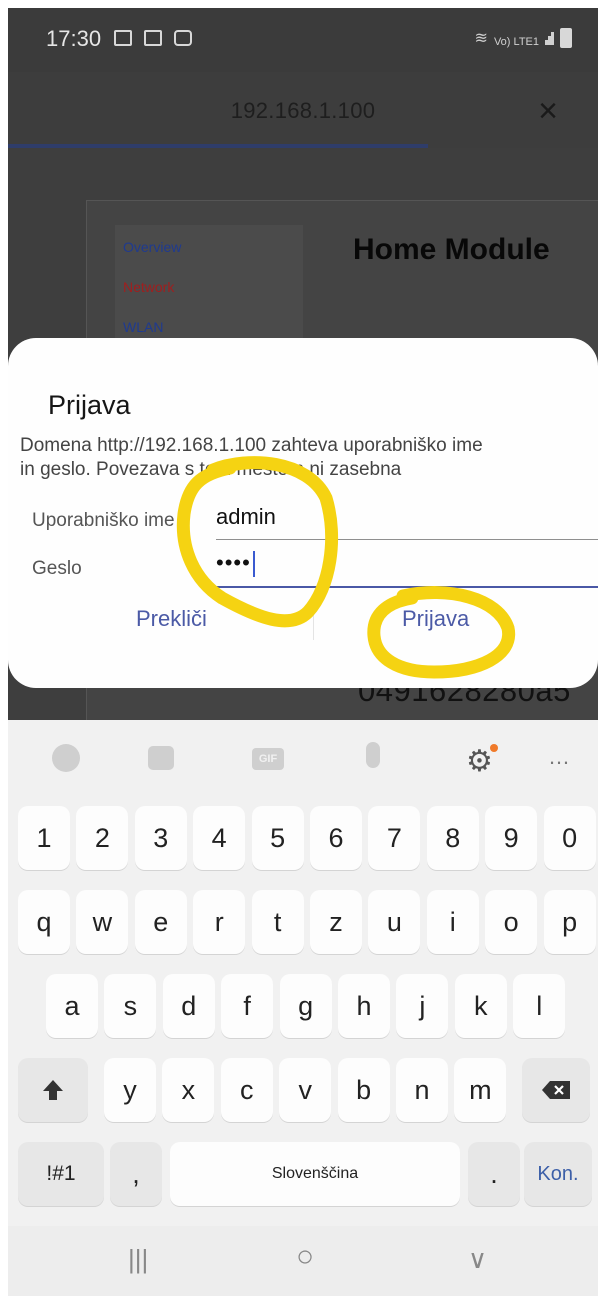 Image resolution: width=606 pixels, height=1304 pixels. I want to click on password-field: ••••, so click(407, 566).